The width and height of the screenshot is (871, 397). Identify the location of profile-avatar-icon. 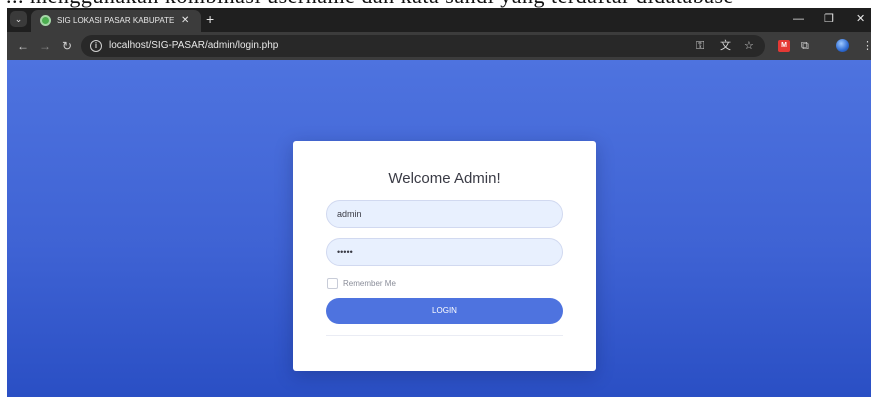
(842, 45).